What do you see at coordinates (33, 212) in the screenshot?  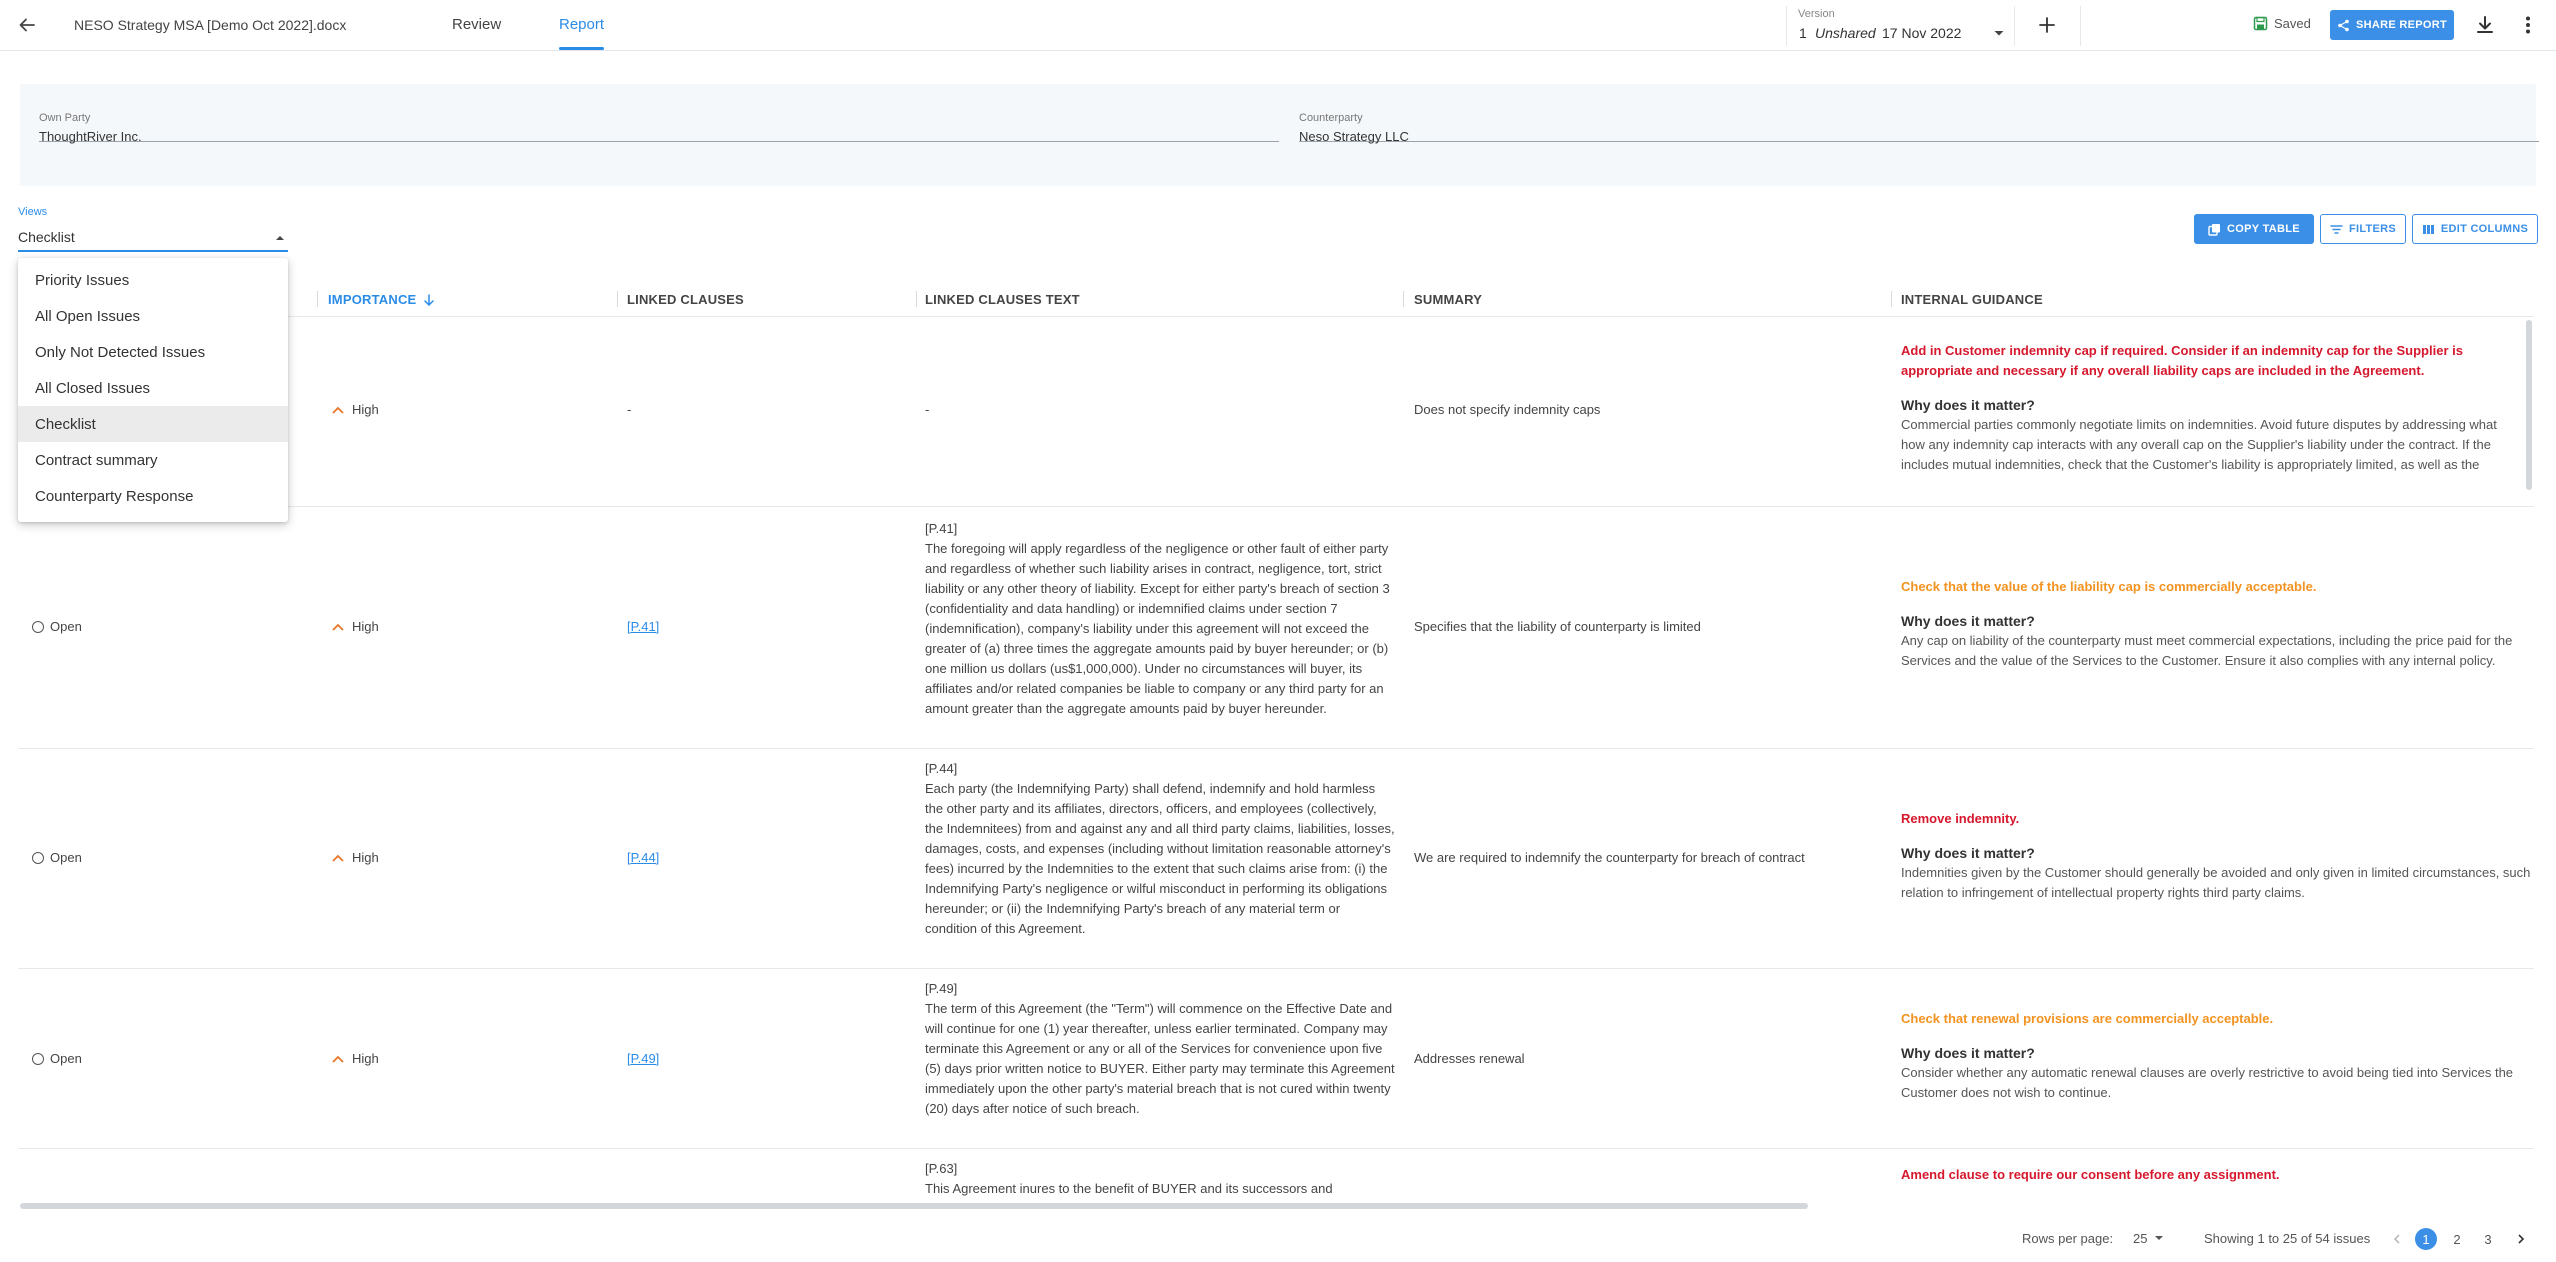 I see `views-label: Views` at bounding box center [33, 212].